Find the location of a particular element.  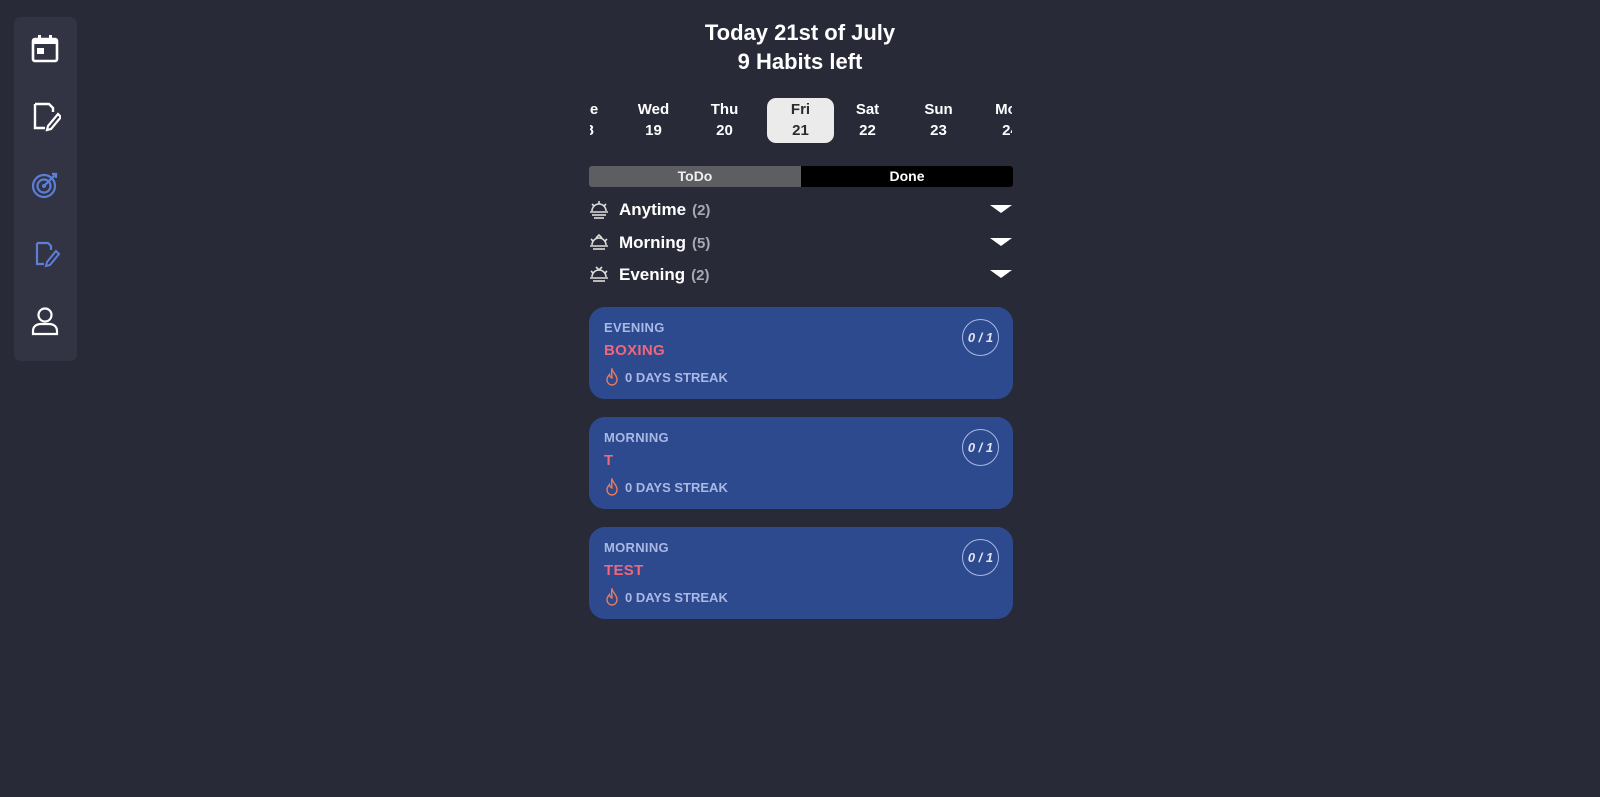

day-thu: Thu 20 is located at coordinates (724, 120).